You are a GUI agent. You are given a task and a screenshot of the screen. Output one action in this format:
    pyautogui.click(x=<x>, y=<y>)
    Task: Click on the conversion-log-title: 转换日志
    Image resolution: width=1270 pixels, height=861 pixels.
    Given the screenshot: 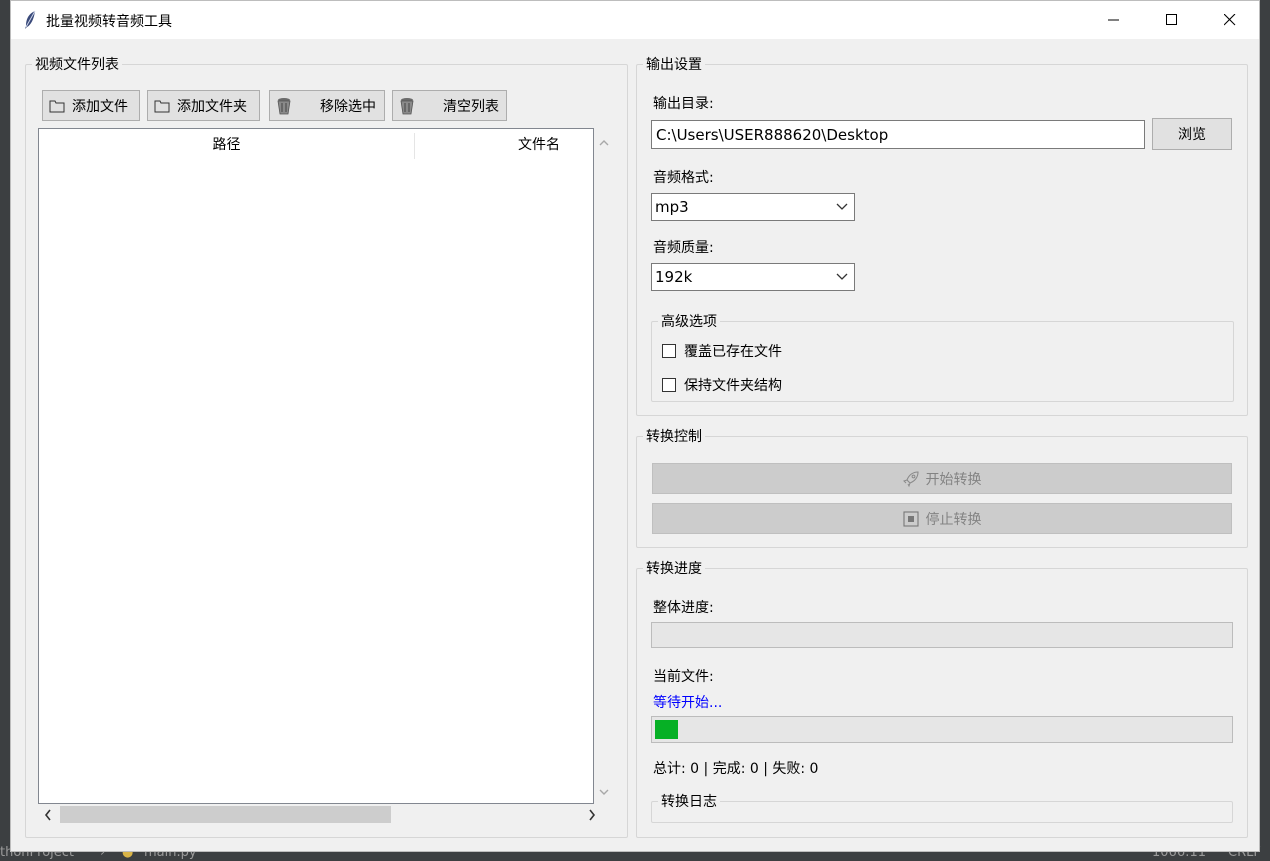 What is the action you would take?
    pyautogui.click(x=689, y=802)
    